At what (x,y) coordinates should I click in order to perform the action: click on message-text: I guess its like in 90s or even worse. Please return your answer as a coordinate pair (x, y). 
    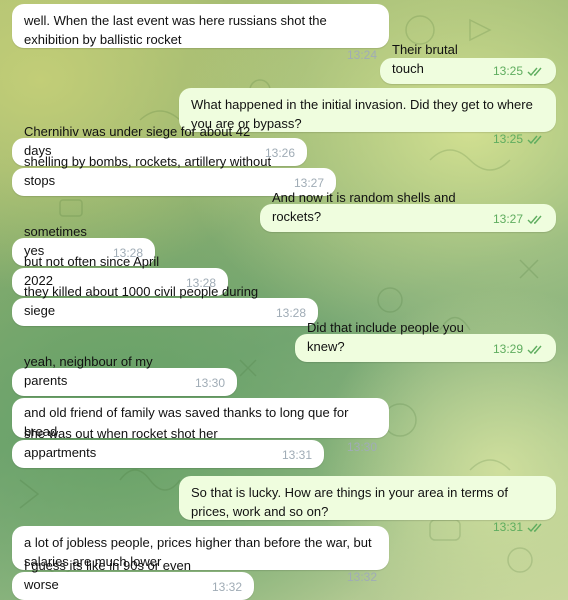
    Looking at the image, I should click on (109, 575).